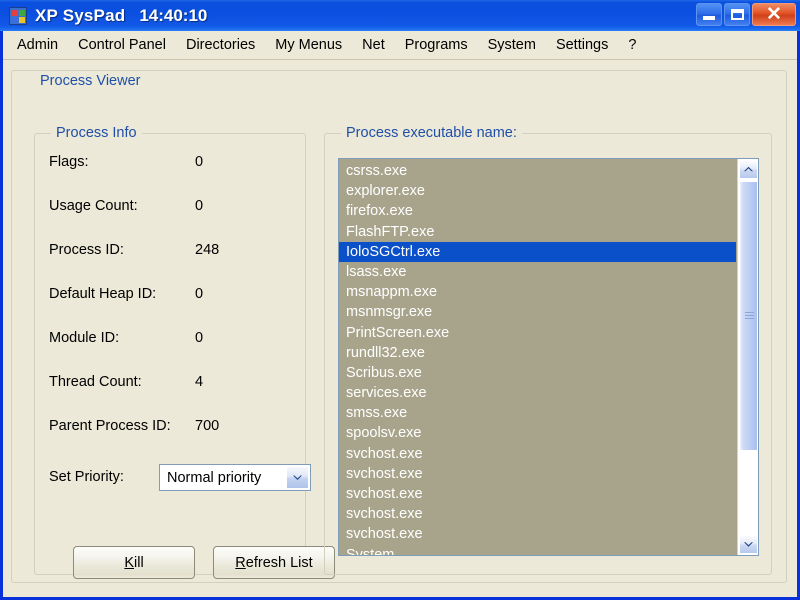 The width and height of the screenshot is (800, 600). Describe the element at coordinates (199, 206) in the screenshot. I see `info-value-usage-count: 0` at that location.